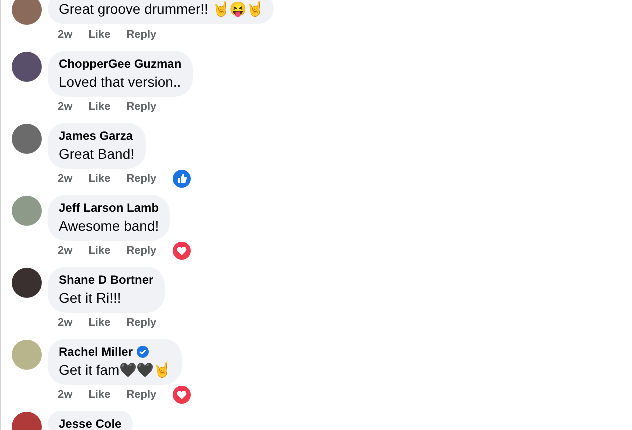 Image resolution: width=632 pixels, height=430 pixels. Describe the element at coordinates (90, 298) in the screenshot. I see `comment-text: Get it Ri!!!` at that location.